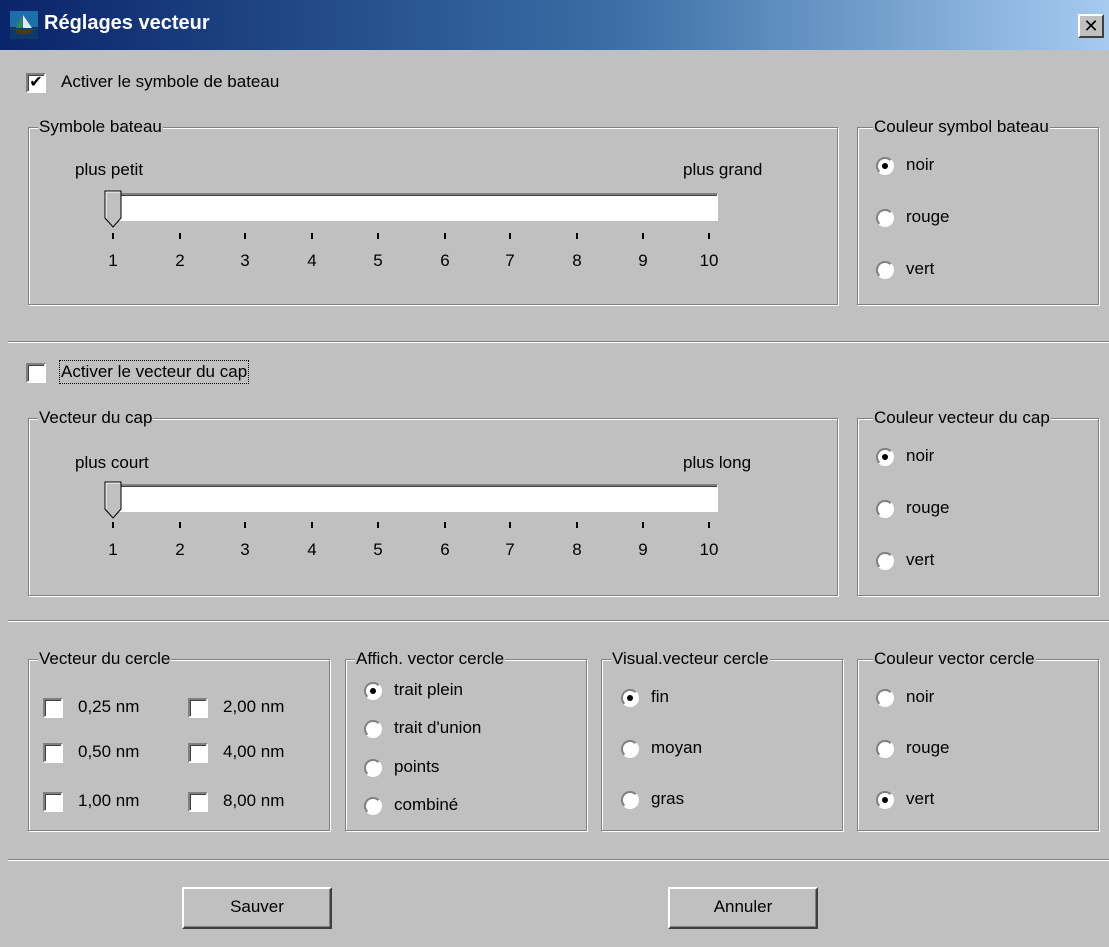 The width and height of the screenshot is (1109, 947). I want to click on boat-slider-min-label: plus petit, so click(109, 169).